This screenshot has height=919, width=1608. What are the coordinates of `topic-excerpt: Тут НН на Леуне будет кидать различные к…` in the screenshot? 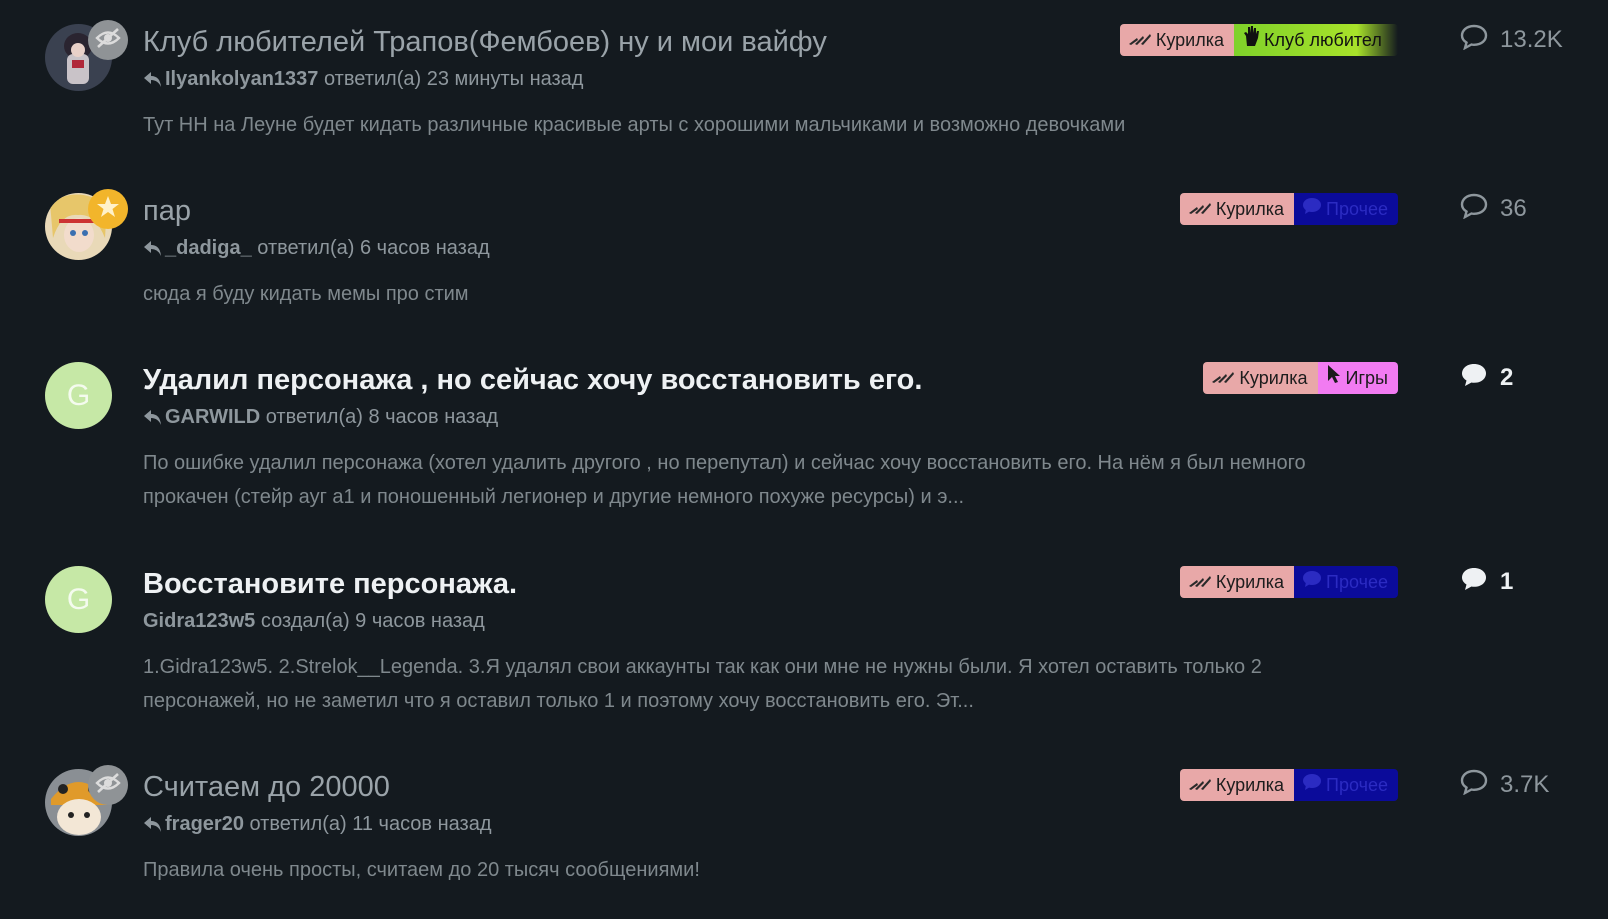 It's located at (634, 125).